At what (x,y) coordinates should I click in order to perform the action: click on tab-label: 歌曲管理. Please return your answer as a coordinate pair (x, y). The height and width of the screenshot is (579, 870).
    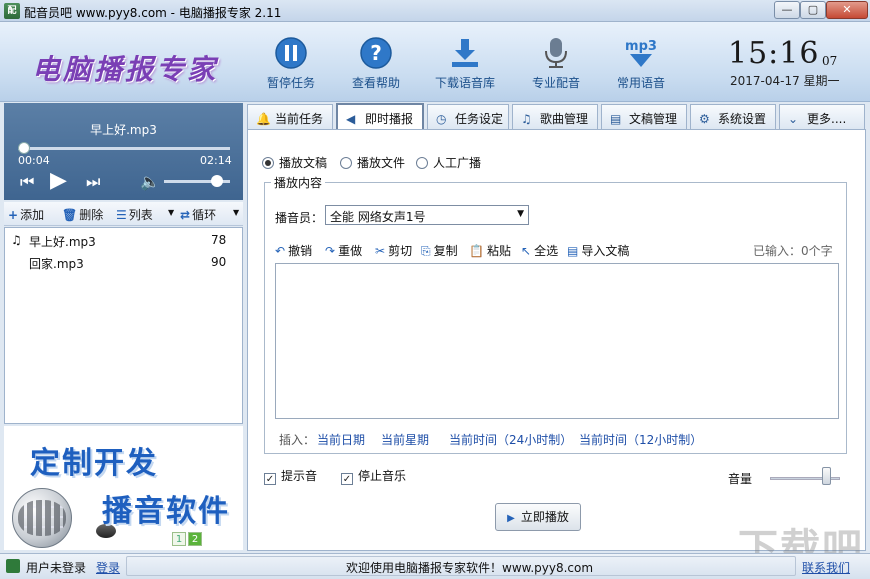
    Looking at the image, I should click on (564, 119).